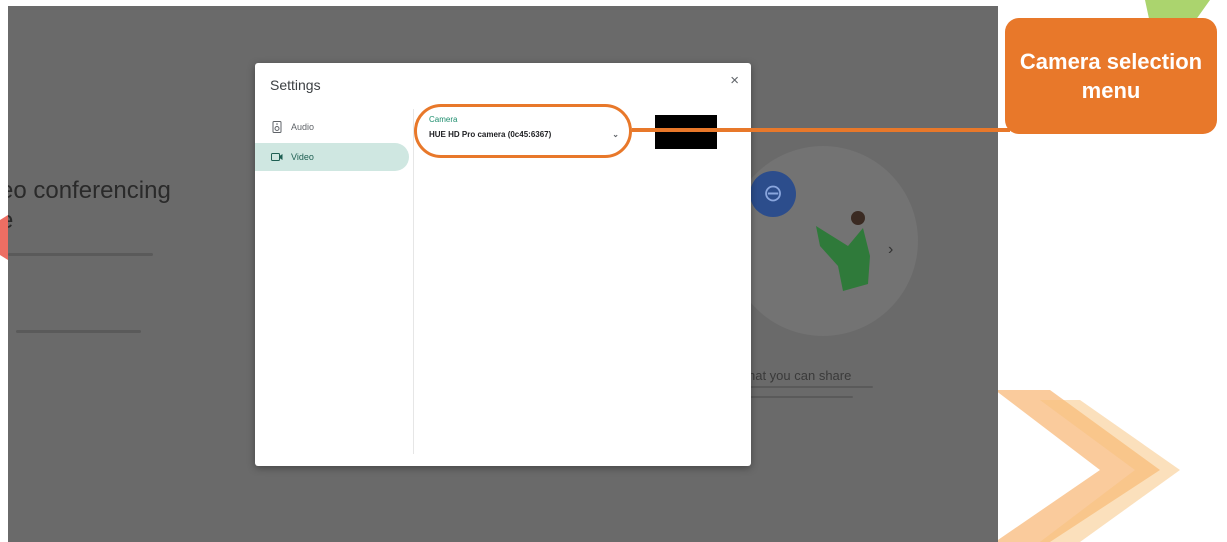 The height and width of the screenshot is (542, 1227). I want to click on callout-box: Camera selection menu, so click(1111, 76).